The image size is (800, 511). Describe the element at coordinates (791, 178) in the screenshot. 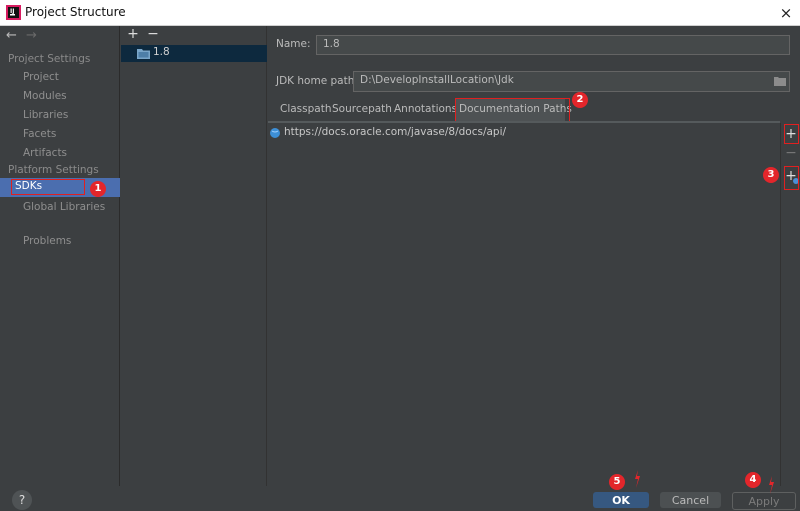

I see `annotation-box-specify-url` at that location.